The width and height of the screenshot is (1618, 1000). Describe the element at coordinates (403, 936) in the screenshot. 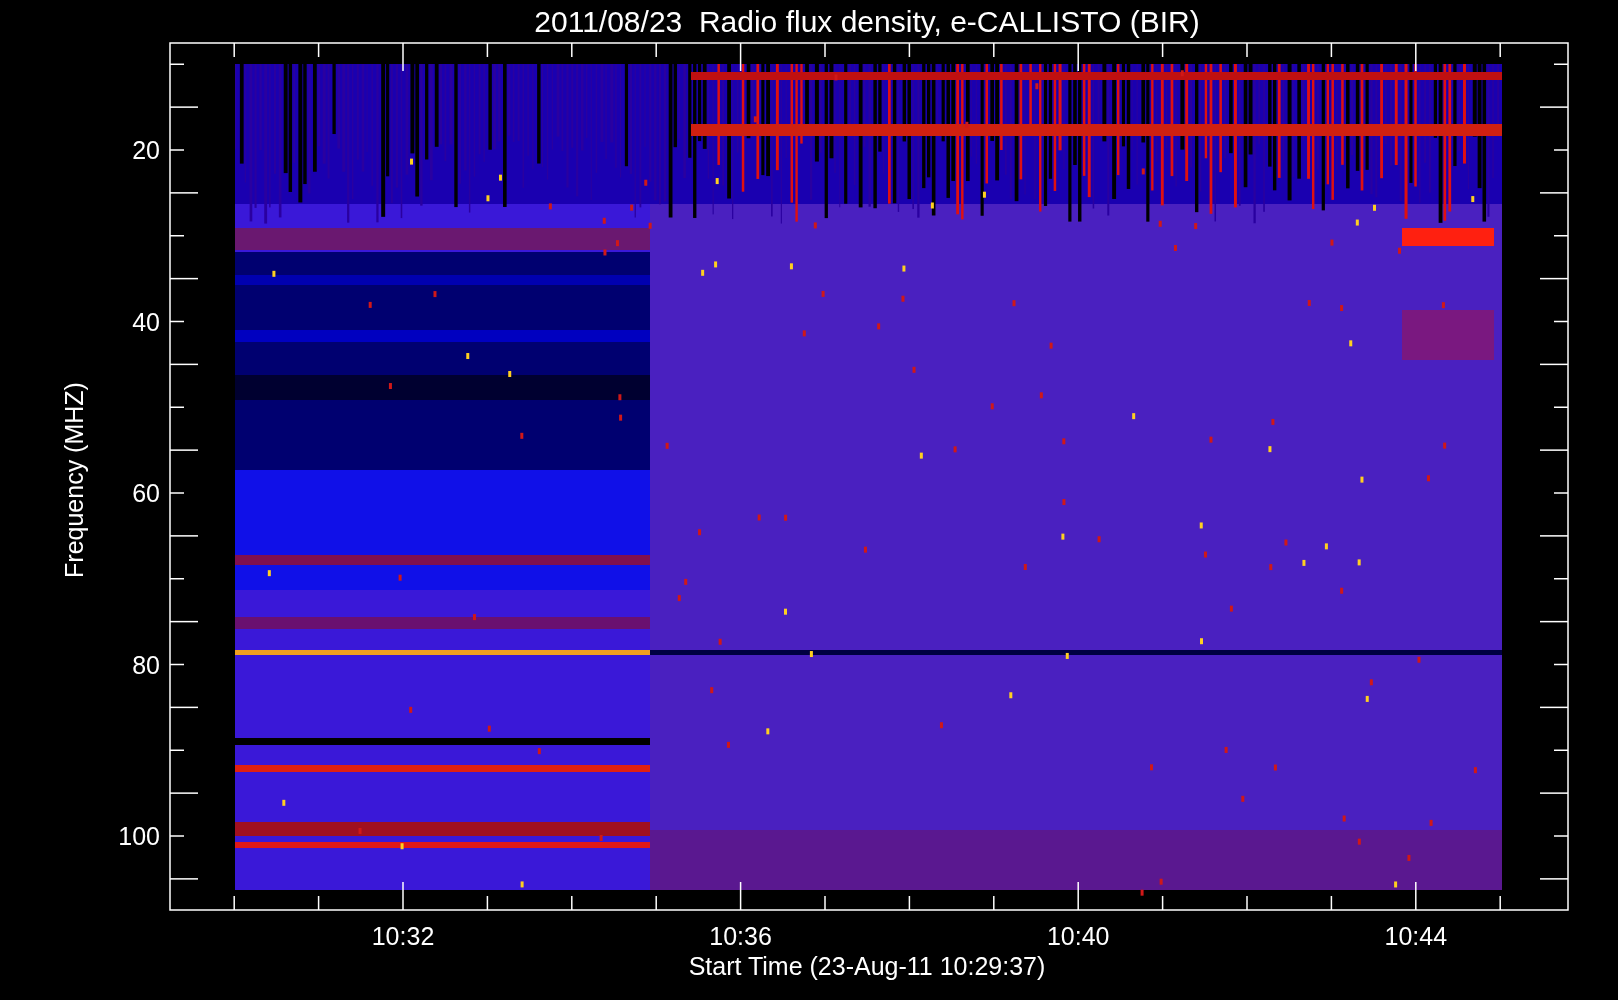

I see `axis-tick-label: 10:32` at that location.